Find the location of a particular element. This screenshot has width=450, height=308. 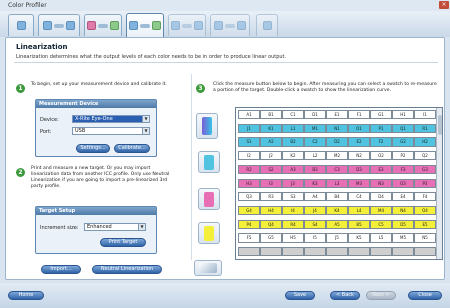

swatch-cell: D1 is located at coordinates (315, 115).